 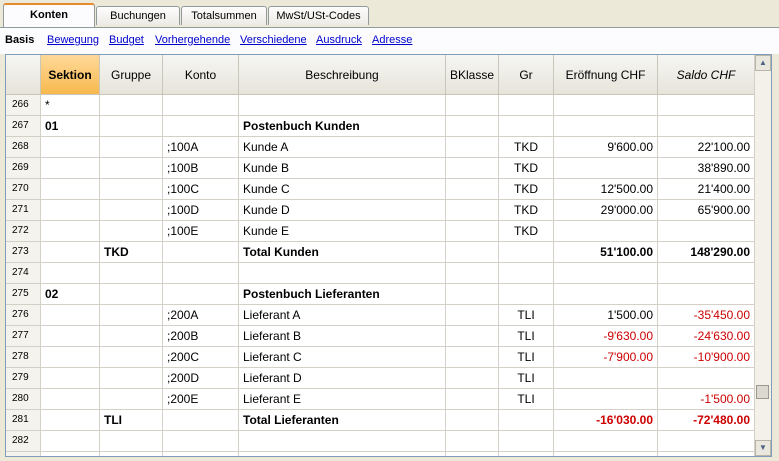 What do you see at coordinates (224, 15) in the screenshot?
I see `tab-totalsummen: Totalsummen` at bounding box center [224, 15].